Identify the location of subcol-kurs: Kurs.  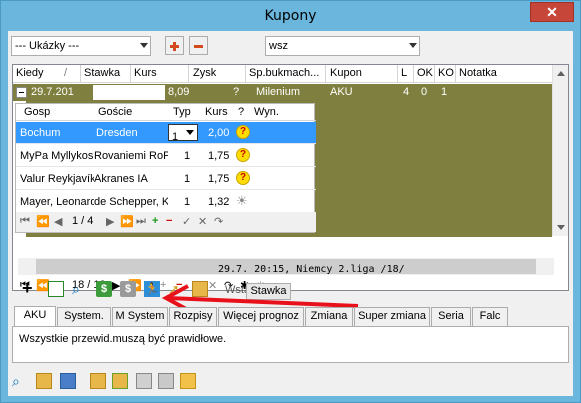
(216, 112).